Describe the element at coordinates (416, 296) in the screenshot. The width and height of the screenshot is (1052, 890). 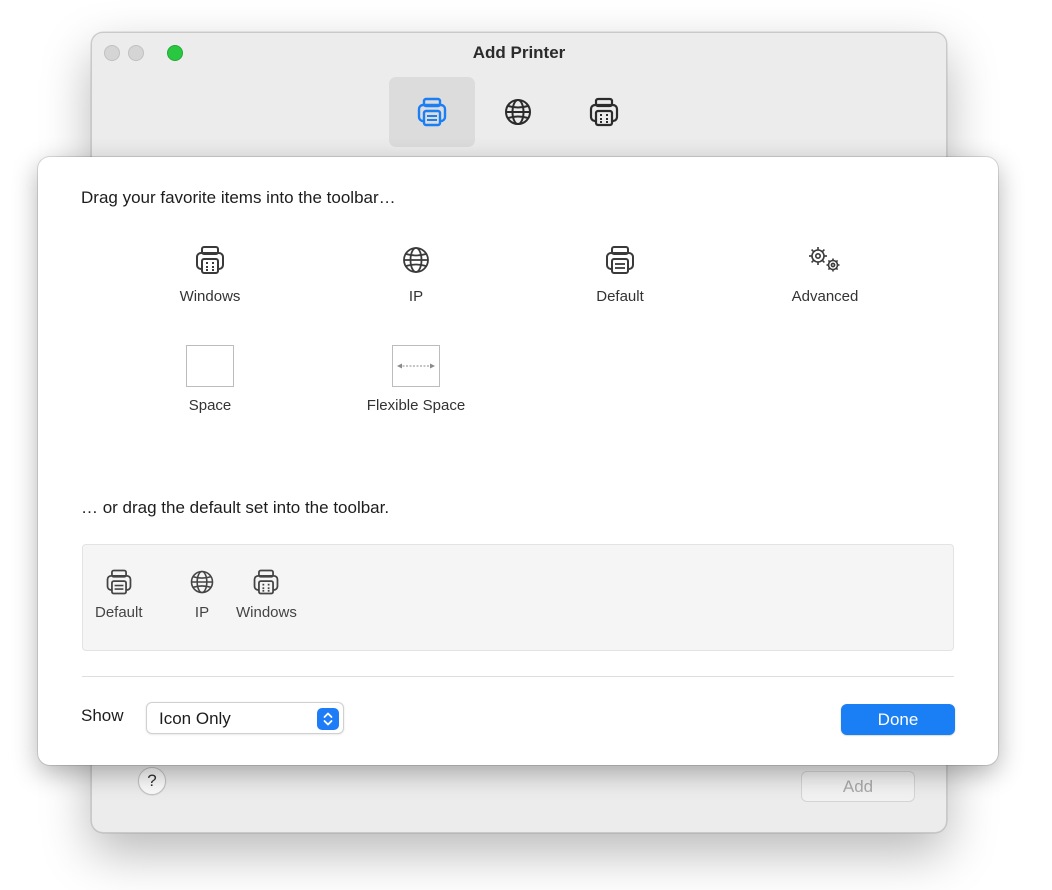
I see `palette-item-label: IP` at that location.